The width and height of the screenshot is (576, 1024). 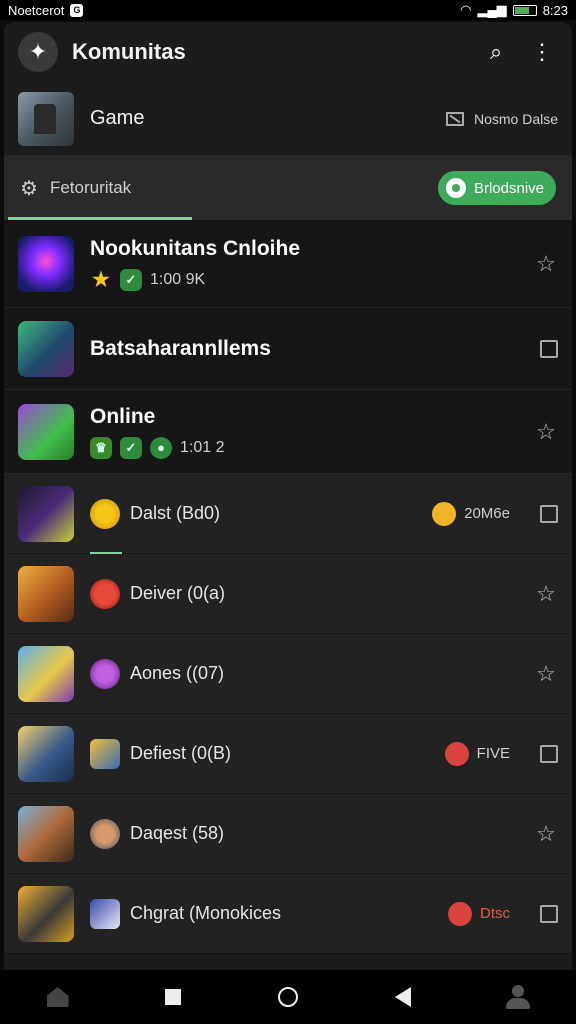 What do you see at coordinates (444, 513) in the screenshot?
I see `emoji-tag-icon` at bounding box center [444, 513].